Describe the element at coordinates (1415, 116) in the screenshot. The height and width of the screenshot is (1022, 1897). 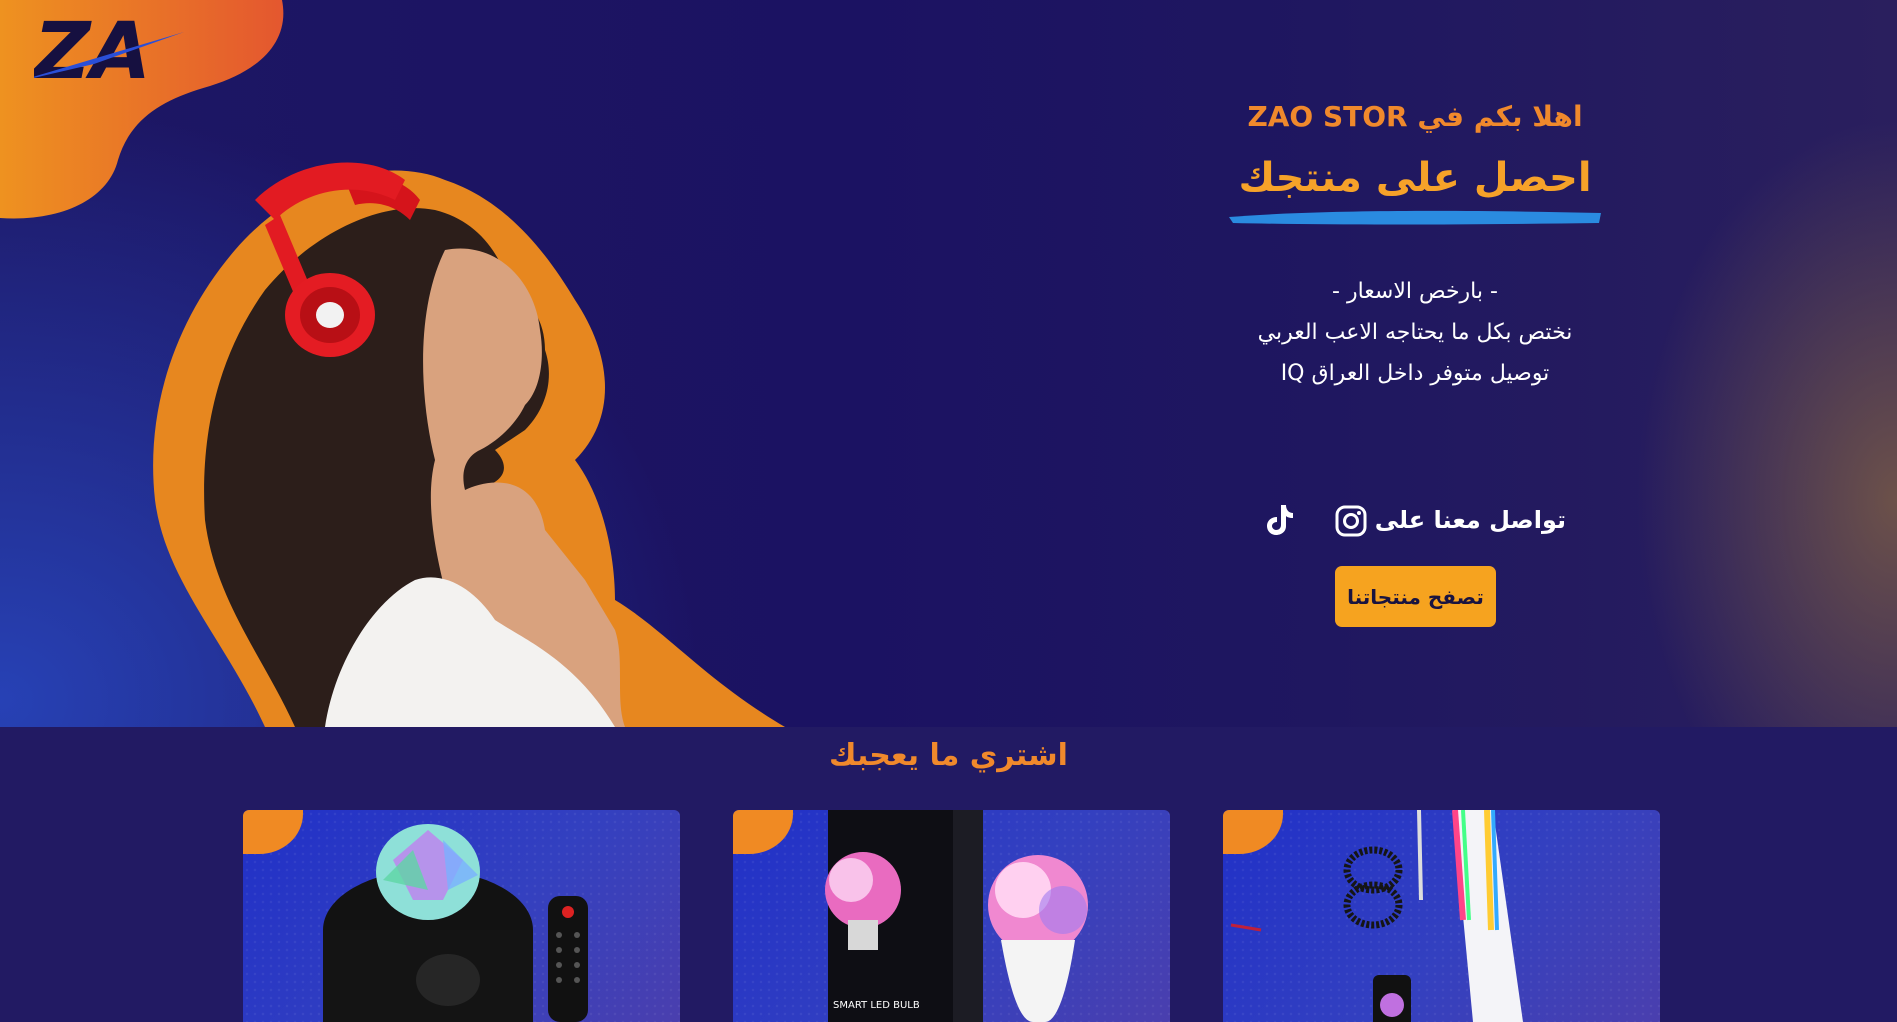
I see `welcome-title: اهلا بكم في ZAO STOR` at that location.